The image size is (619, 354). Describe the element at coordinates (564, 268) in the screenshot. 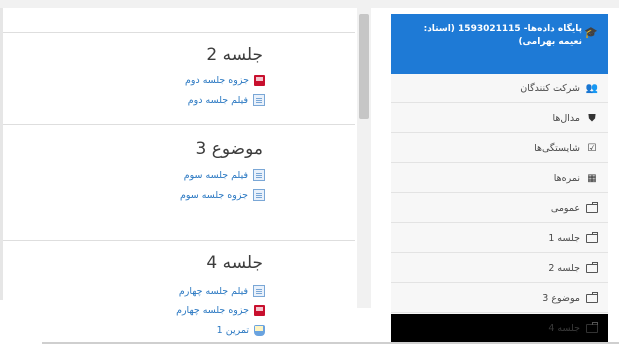

I see `nav-item-label: جلسه 2` at that location.